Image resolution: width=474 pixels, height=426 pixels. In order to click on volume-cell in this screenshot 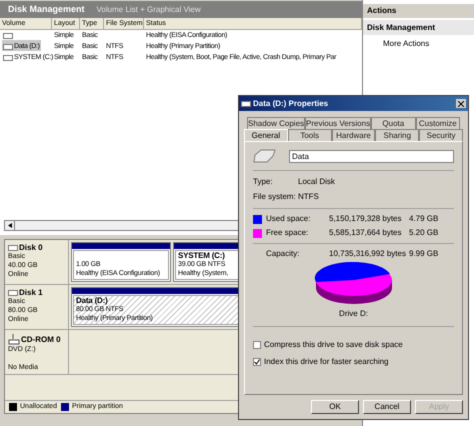, I will do `click(8, 36)`.